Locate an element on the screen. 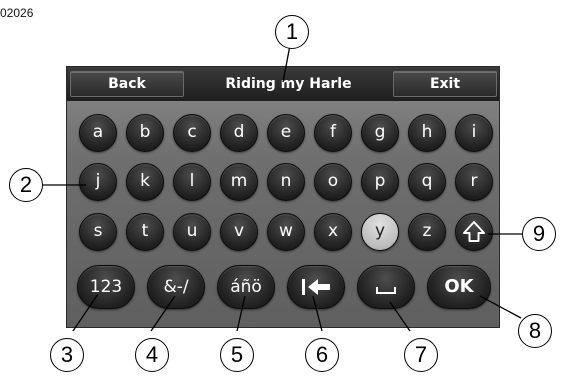 The width and height of the screenshot is (567, 380). callout-2: 2 is located at coordinates (26, 185).